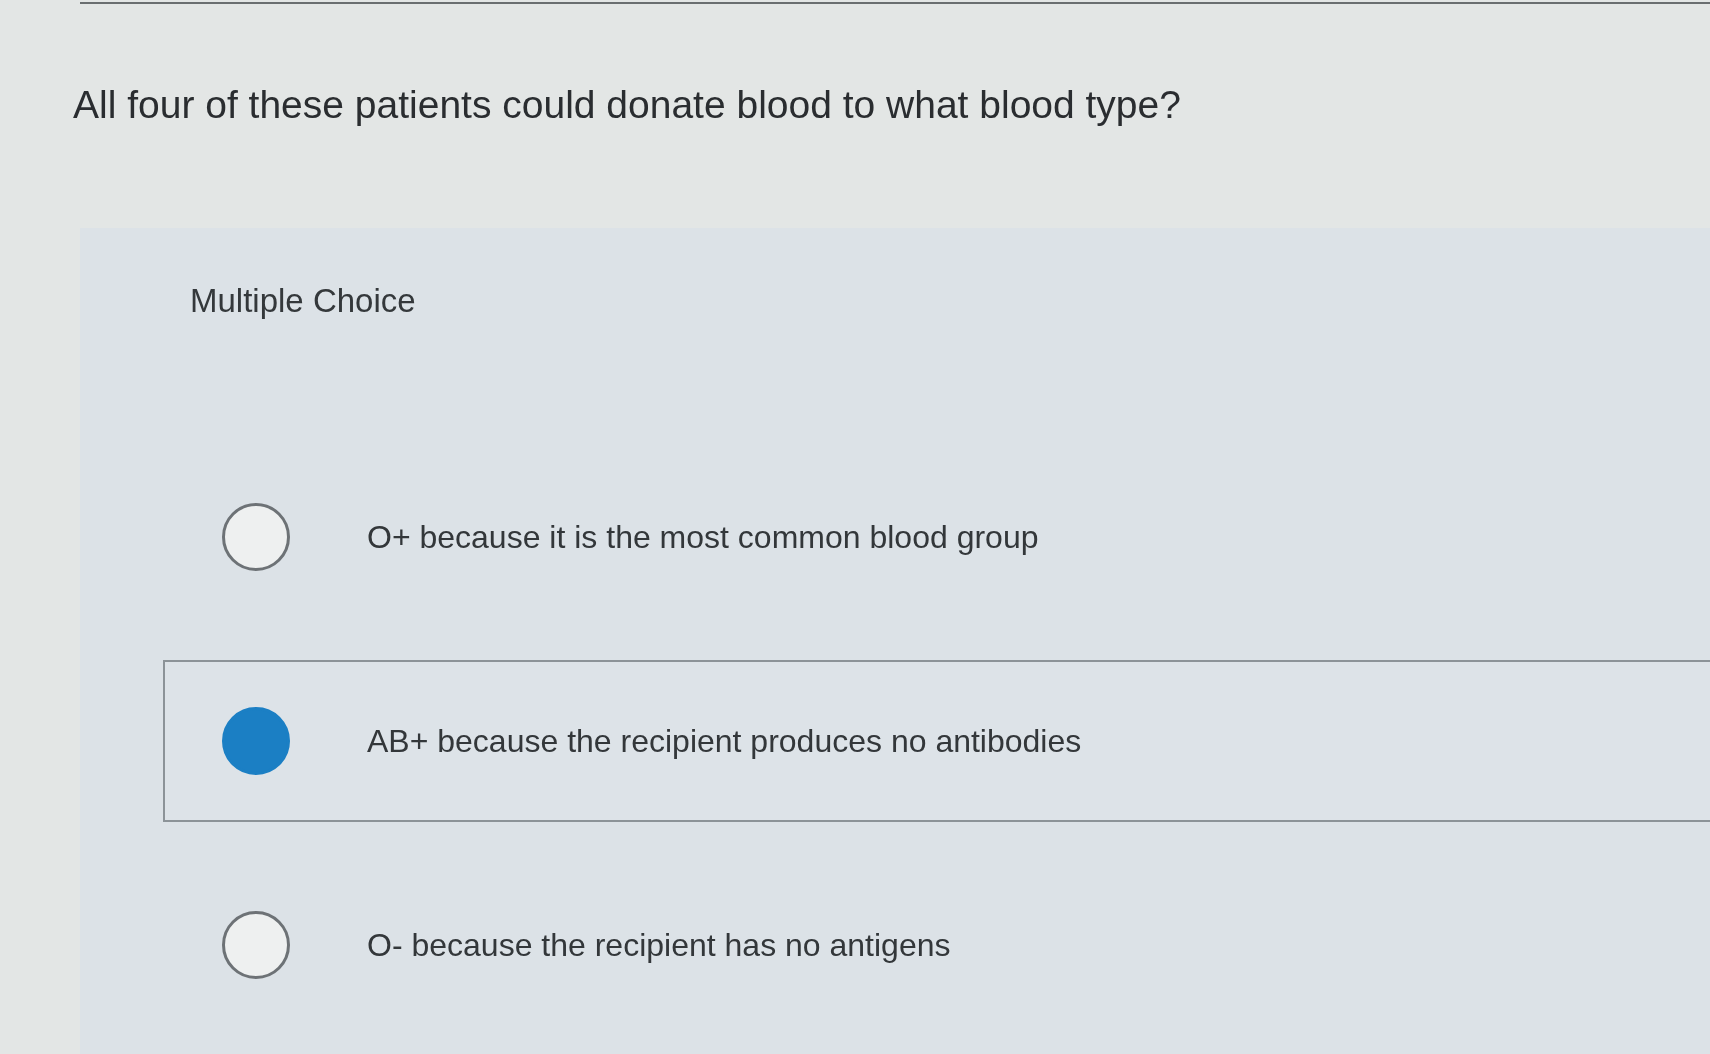  Describe the element at coordinates (303, 301) in the screenshot. I see `question-type-label: Multiple Choice` at that location.